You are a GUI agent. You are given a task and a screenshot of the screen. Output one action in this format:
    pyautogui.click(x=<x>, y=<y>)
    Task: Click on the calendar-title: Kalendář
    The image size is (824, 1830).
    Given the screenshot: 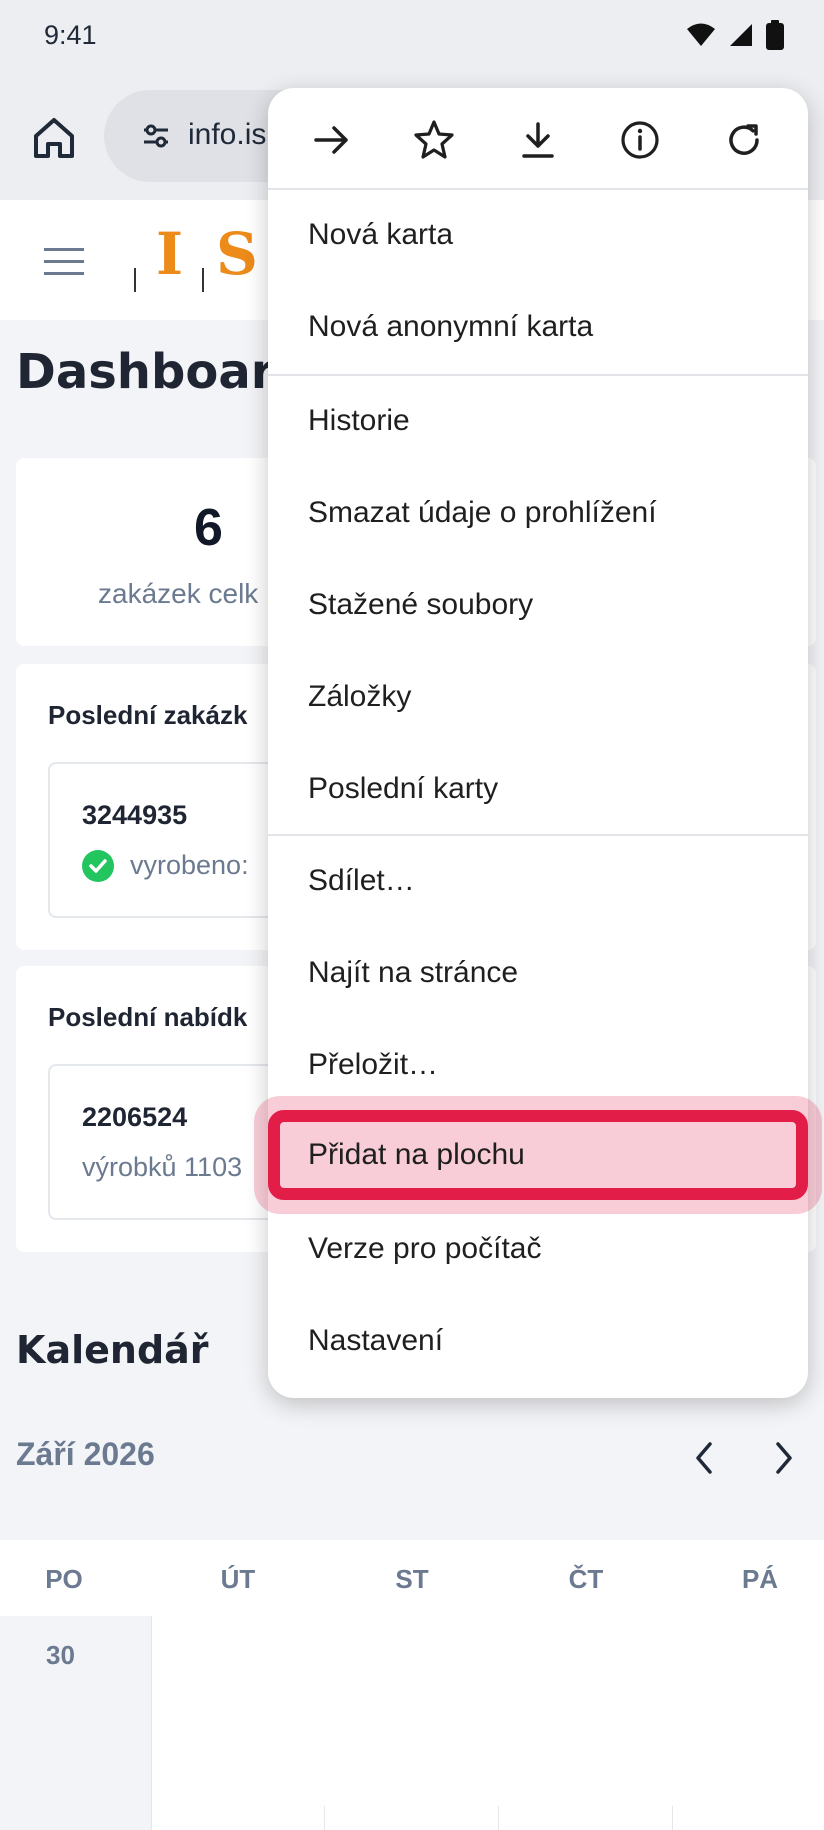 What is the action you would take?
    pyautogui.click(x=112, y=1350)
    